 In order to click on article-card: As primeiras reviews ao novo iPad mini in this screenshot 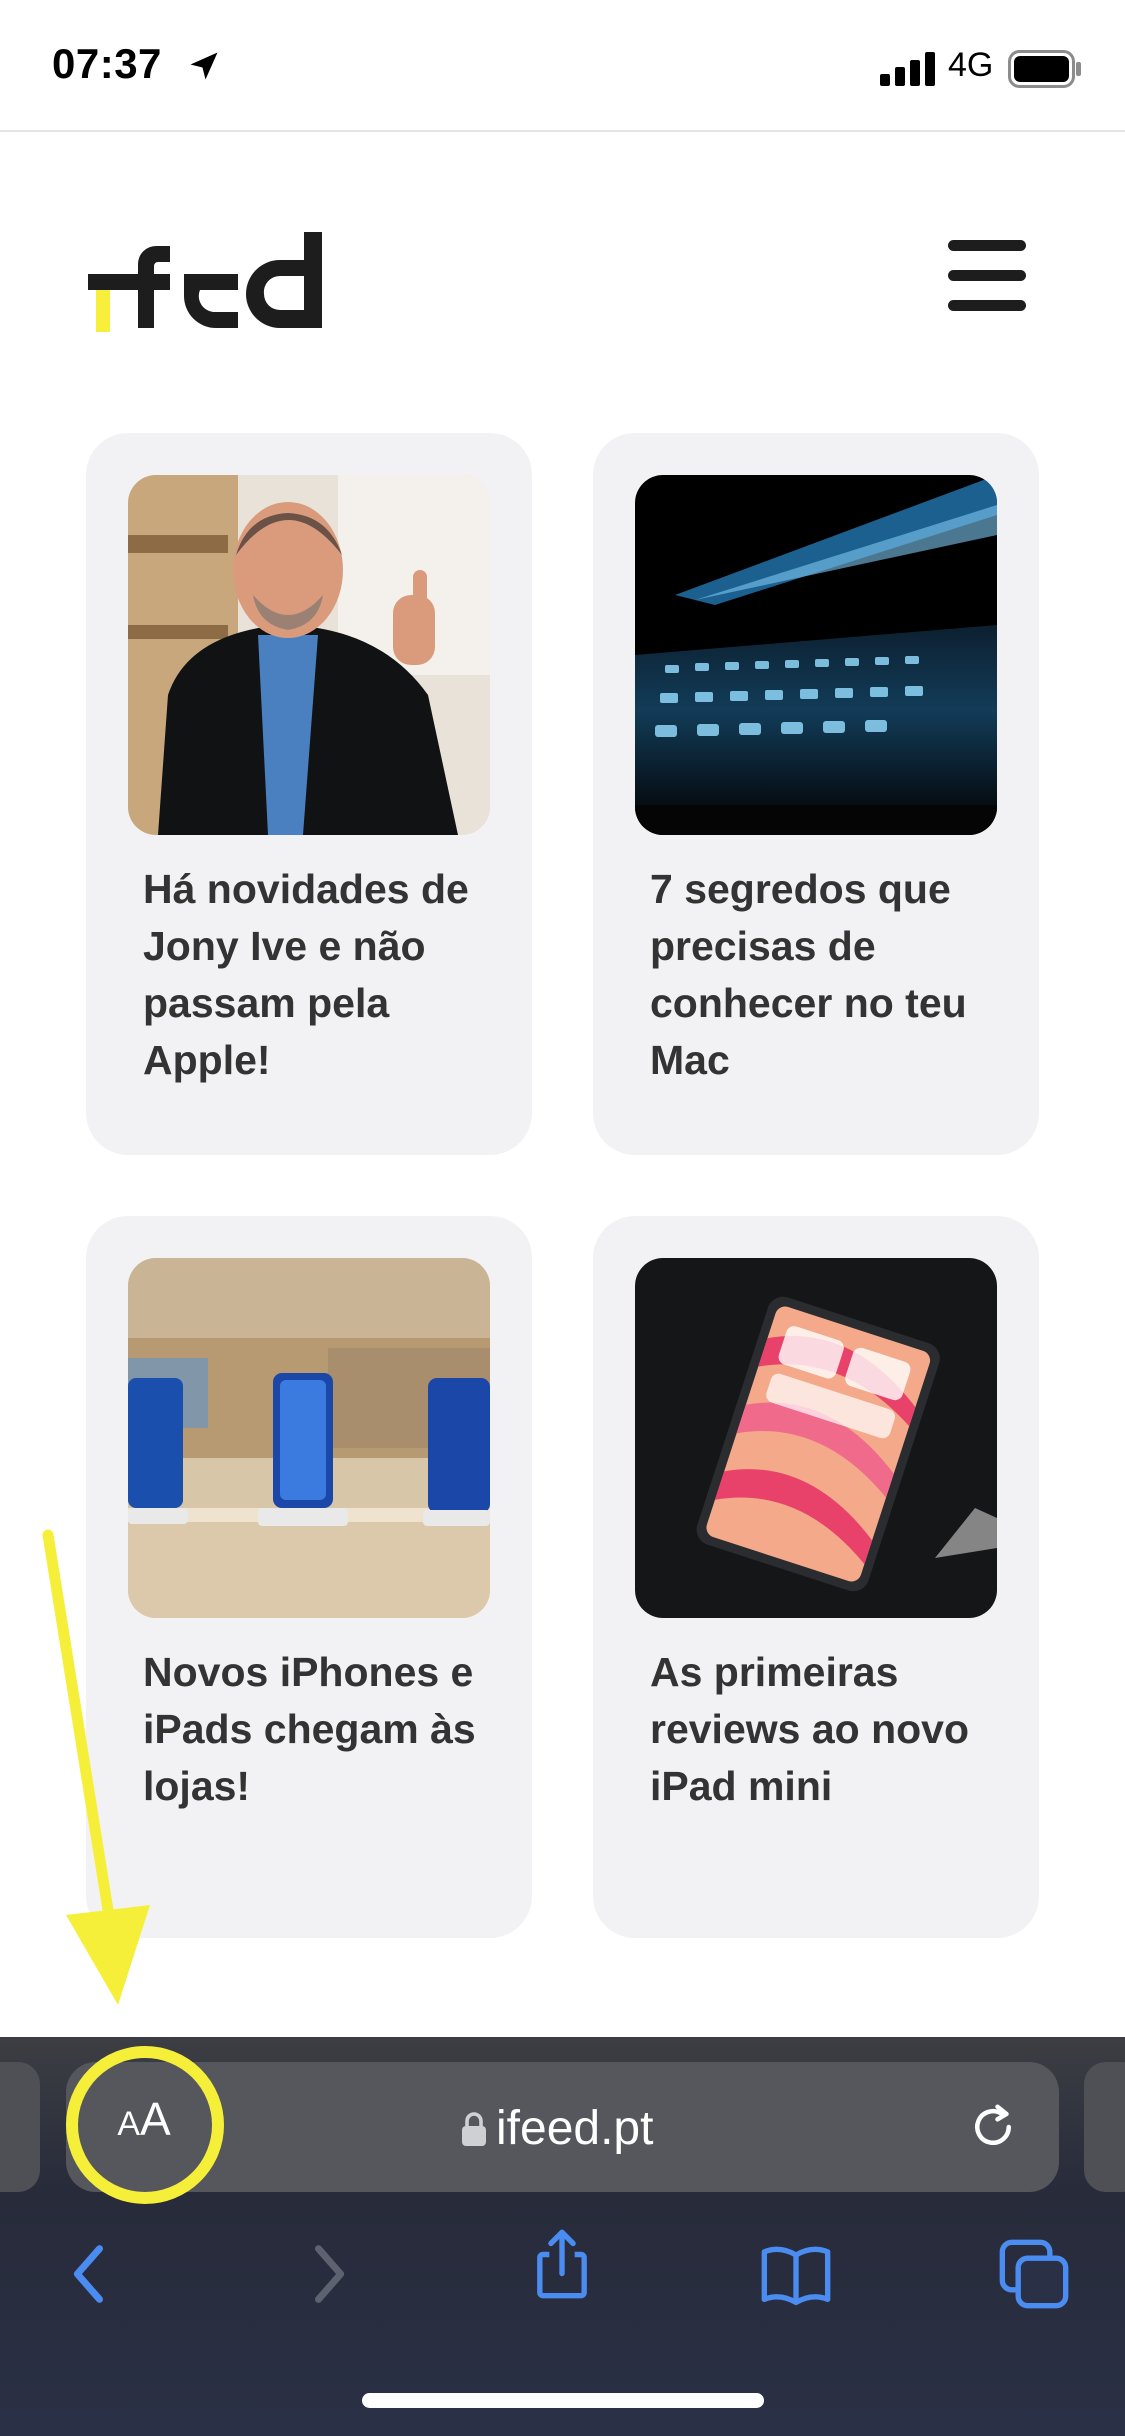, I will do `click(816, 1577)`.